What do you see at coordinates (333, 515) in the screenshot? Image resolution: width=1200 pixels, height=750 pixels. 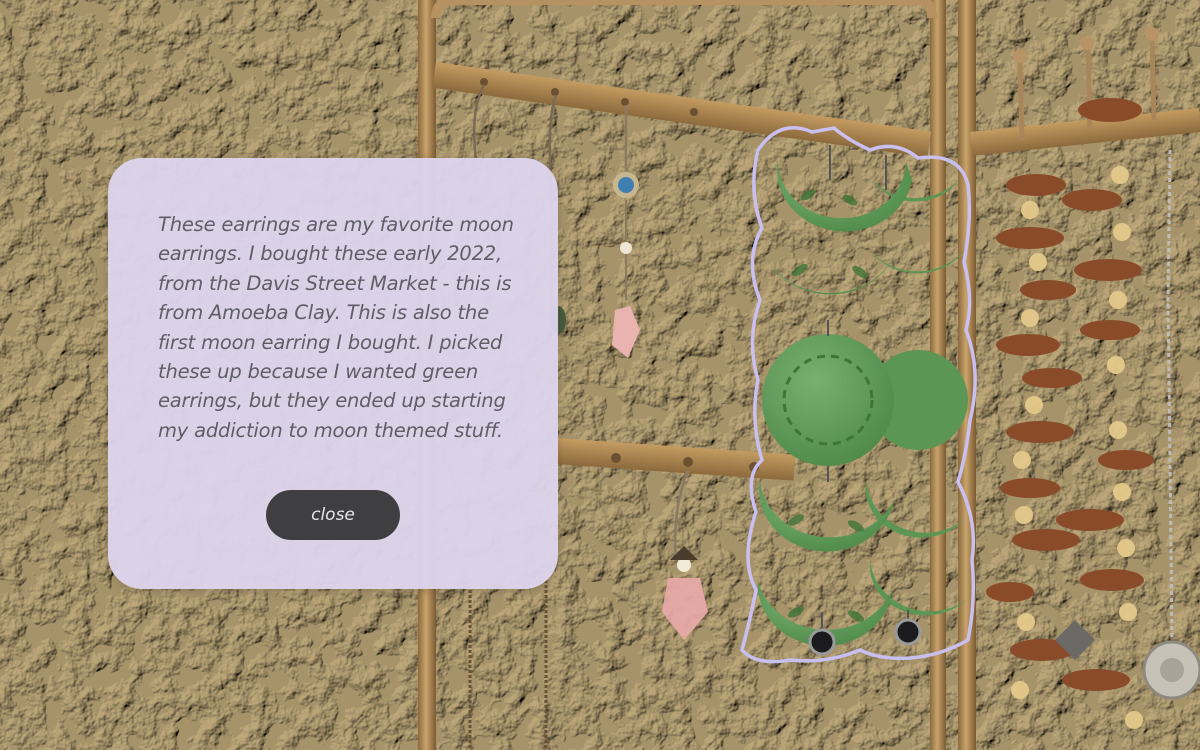 I see `close-button: close` at bounding box center [333, 515].